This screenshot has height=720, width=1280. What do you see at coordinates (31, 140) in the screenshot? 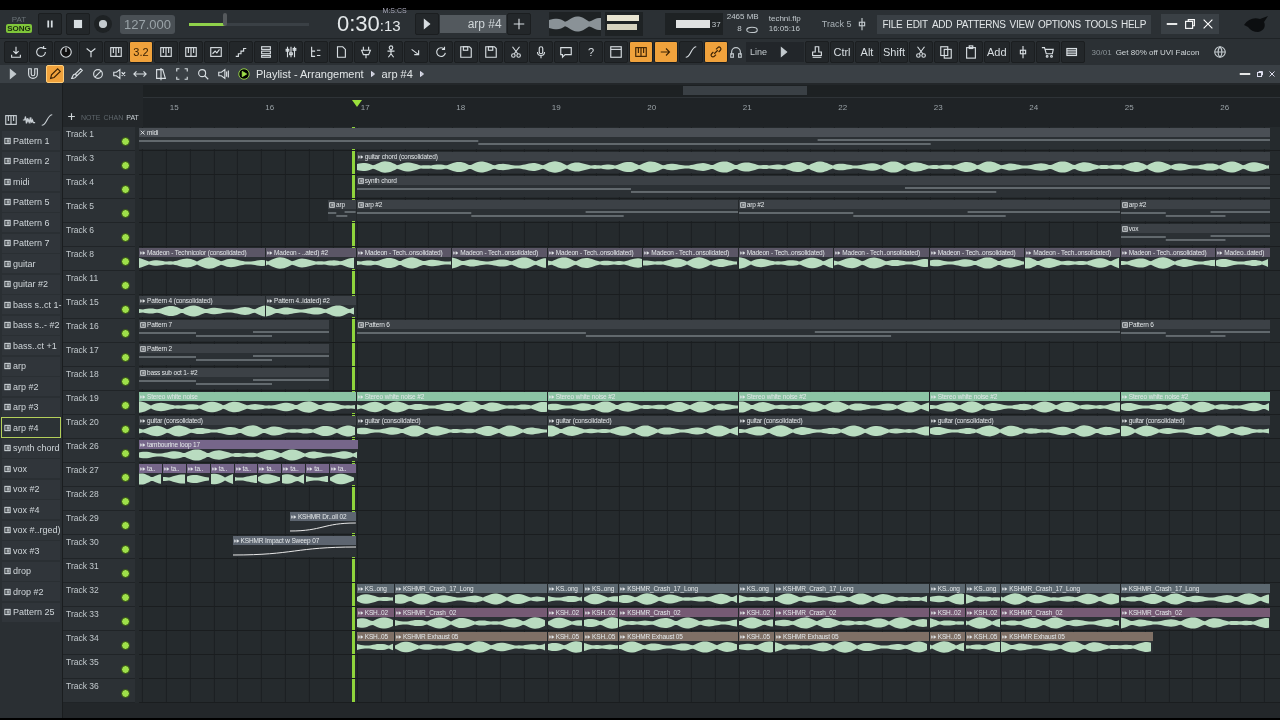
I see `pattern-item: Pattern 1` at bounding box center [31, 140].